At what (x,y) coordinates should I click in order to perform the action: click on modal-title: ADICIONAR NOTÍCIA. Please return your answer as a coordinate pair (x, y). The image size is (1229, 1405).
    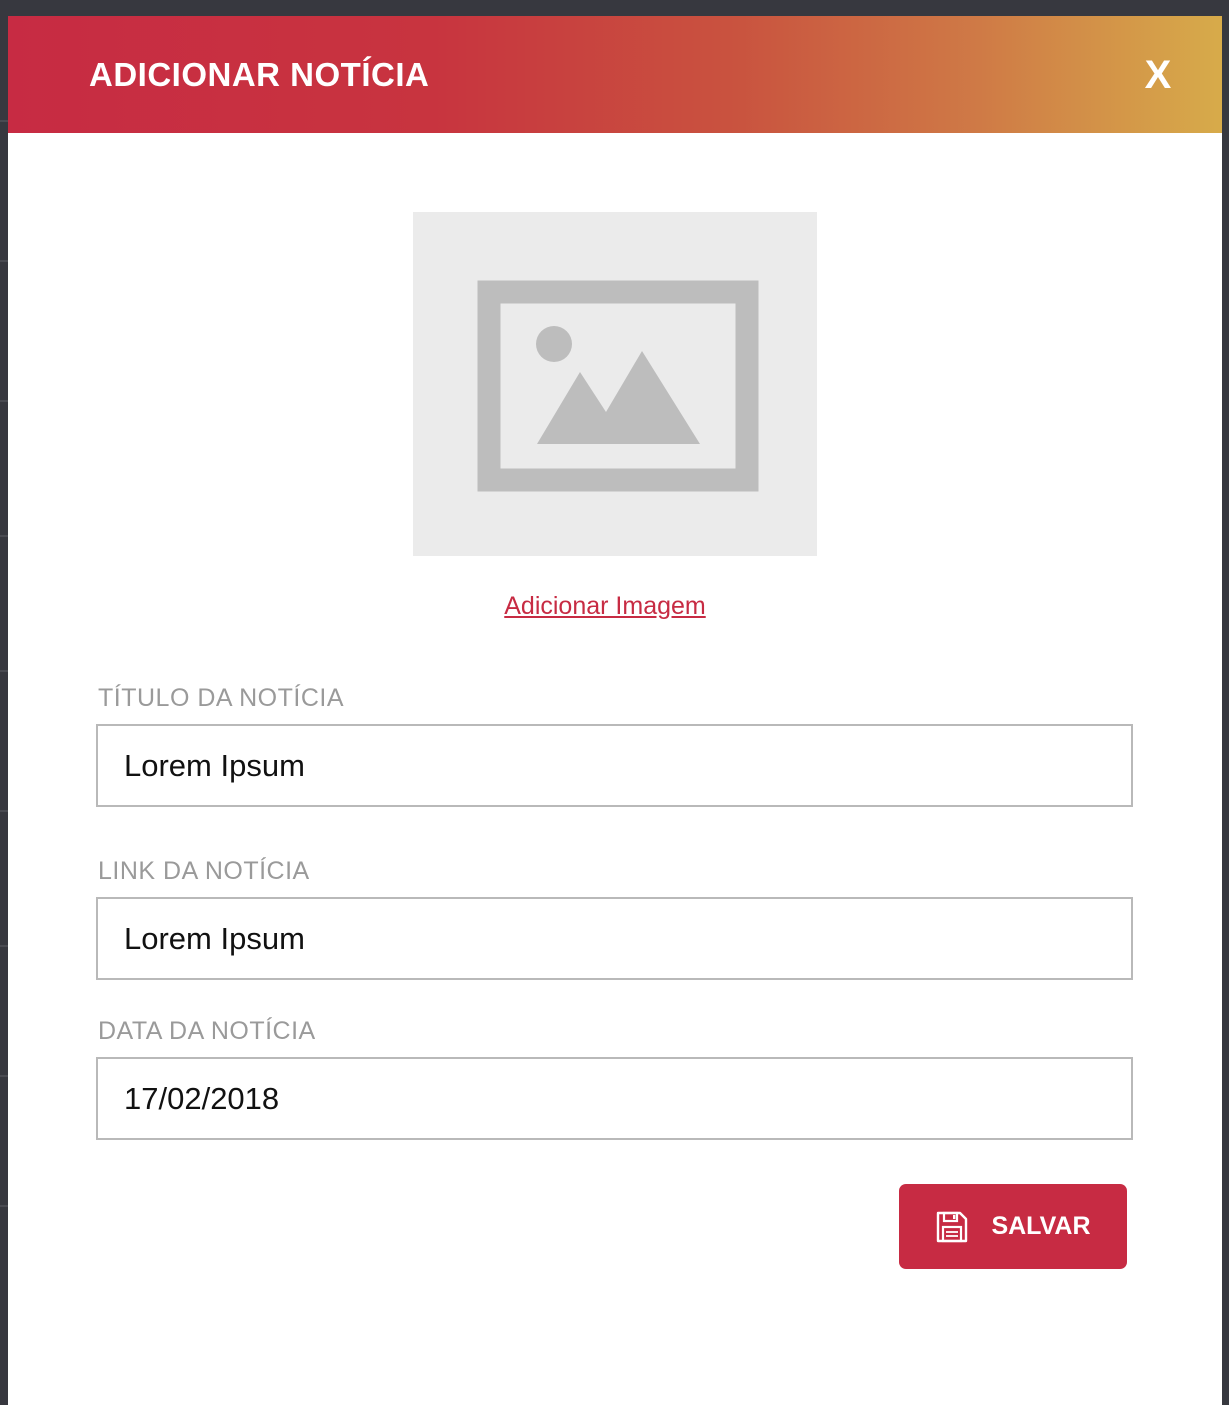
    Looking at the image, I should click on (259, 74).